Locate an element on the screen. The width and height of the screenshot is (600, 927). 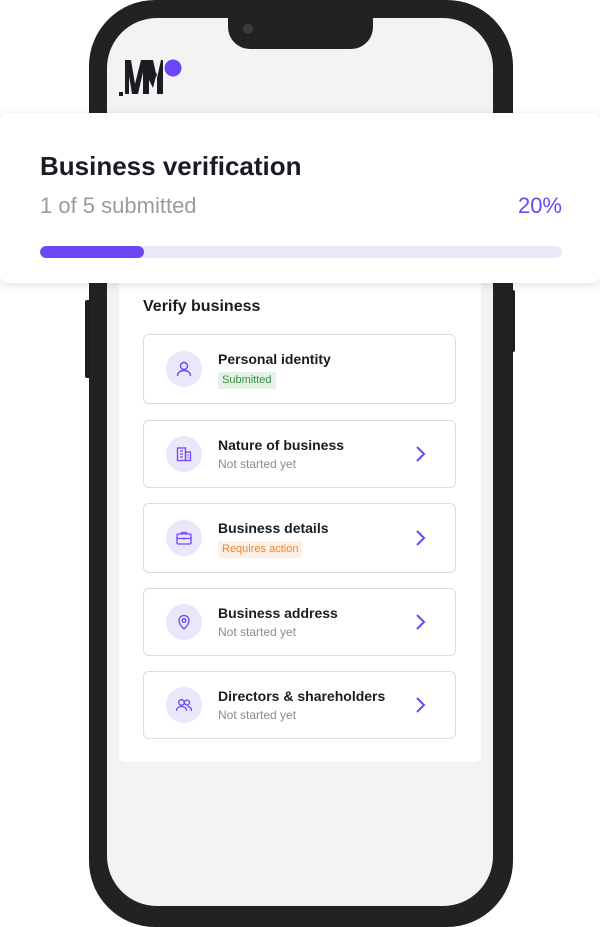
verification-item-business-details: Business details Requires action is located at coordinates (299, 538).